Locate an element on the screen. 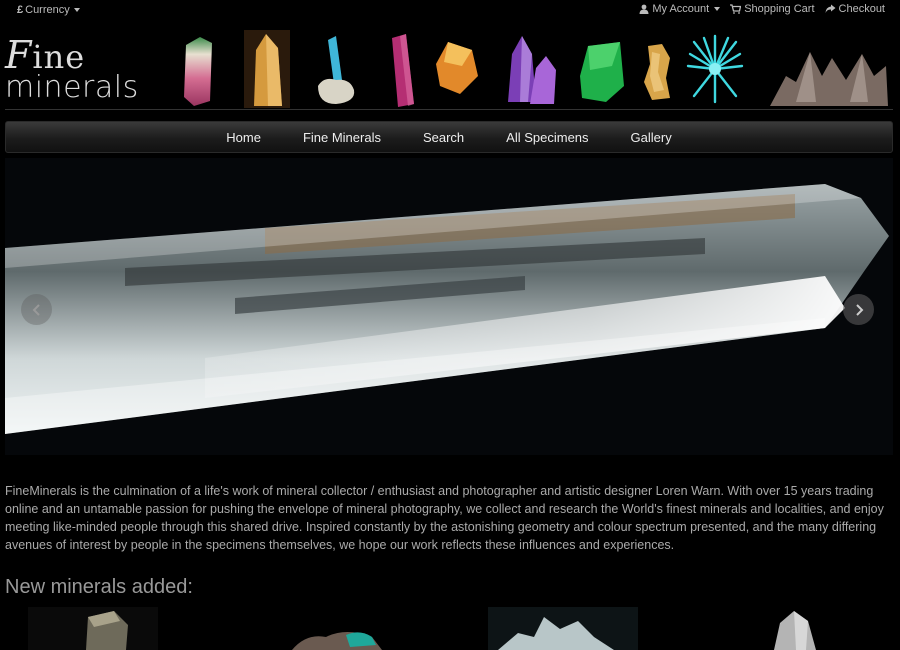 The image size is (900, 650). share-arrow-icon is located at coordinates (830, 8).